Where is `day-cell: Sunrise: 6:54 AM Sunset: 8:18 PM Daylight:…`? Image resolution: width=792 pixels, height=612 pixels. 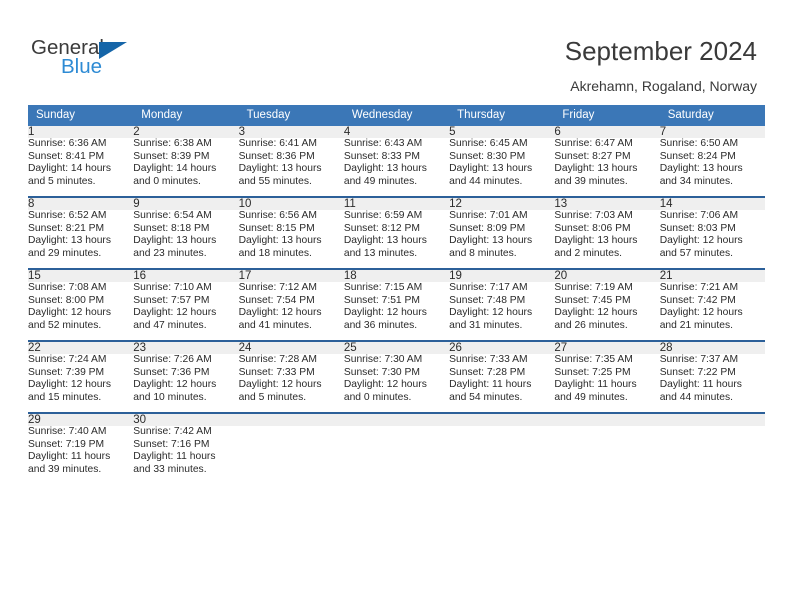 day-cell: Sunrise: 6:54 AM Sunset: 8:18 PM Daylight:… is located at coordinates (185, 239).